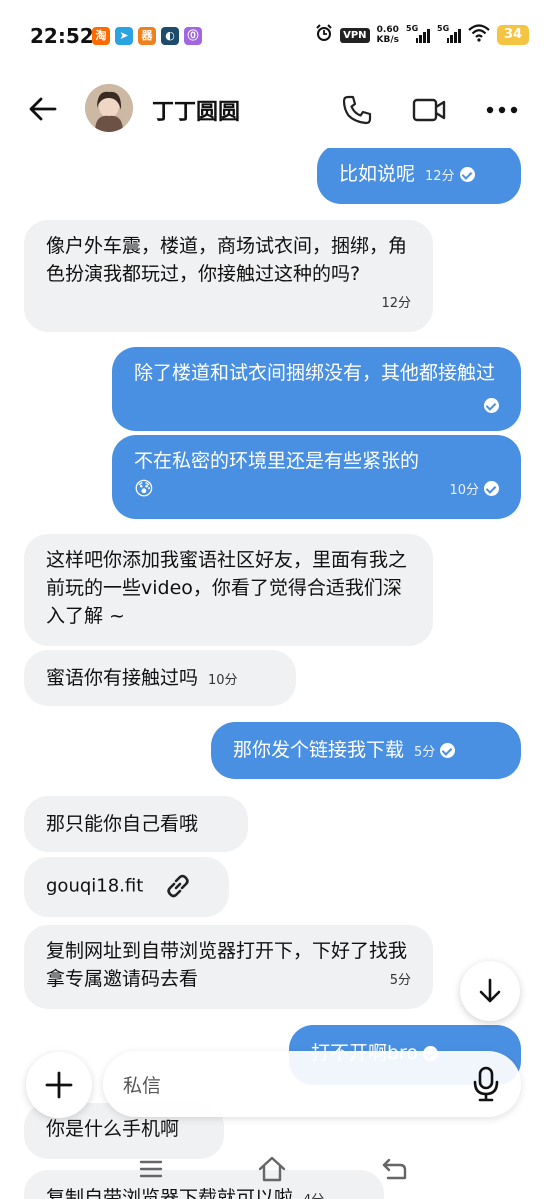  I want to click on message-bubble: 除了楼道和试衣间捆绑没有，其他都接触过, so click(316, 389).